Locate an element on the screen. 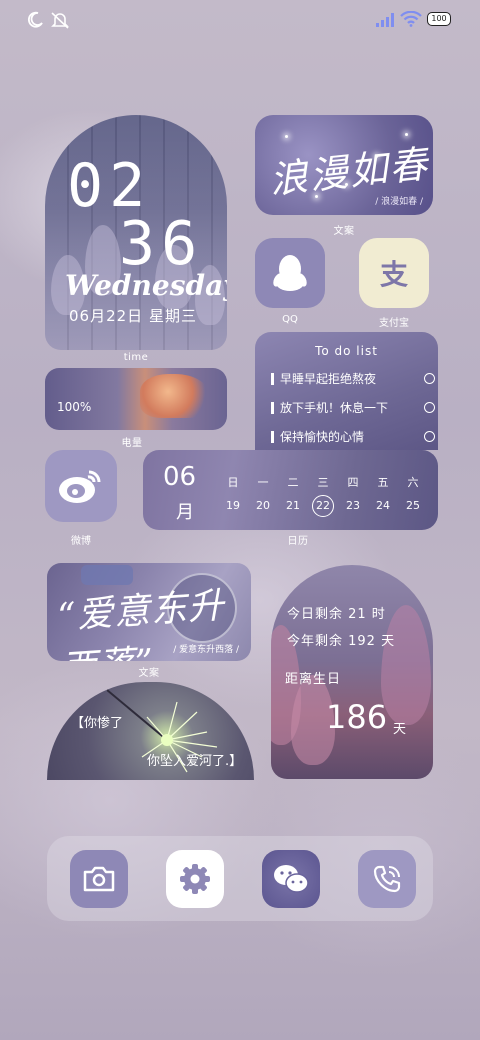 Image resolution: width=480 pixels, height=1040 pixels. status-bar: 100 is located at coordinates (240, 21).